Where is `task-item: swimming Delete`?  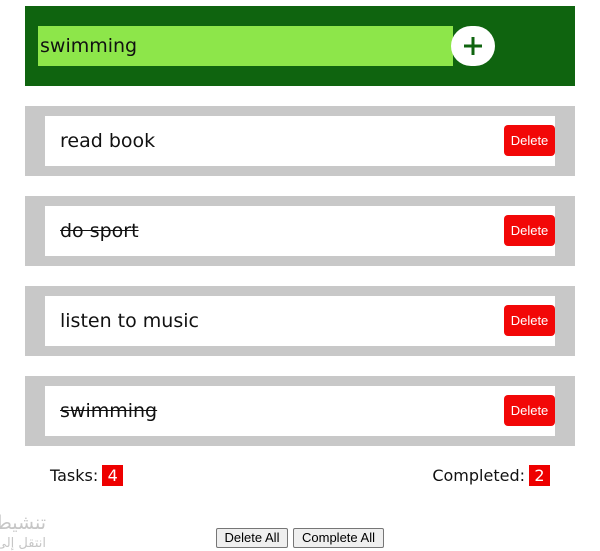 task-item: swimming Delete is located at coordinates (300, 411).